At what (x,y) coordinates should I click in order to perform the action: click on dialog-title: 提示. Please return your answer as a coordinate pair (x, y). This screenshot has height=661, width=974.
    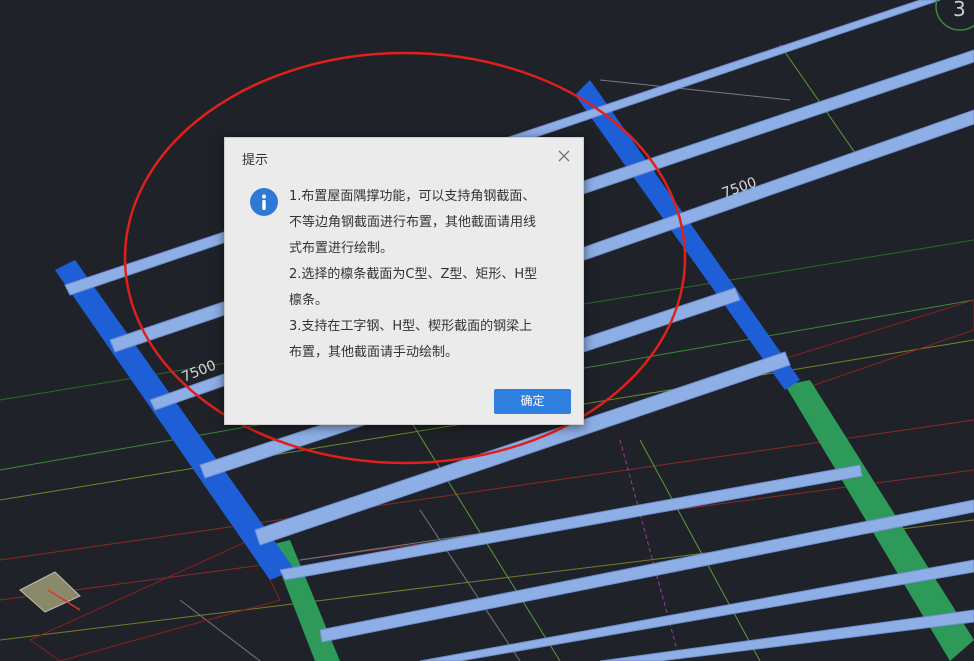
    Looking at the image, I should click on (255, 160).